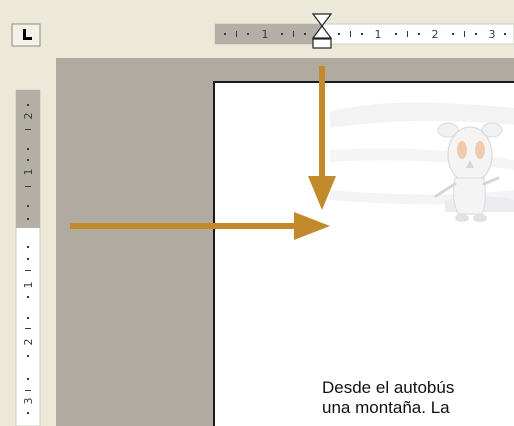 The width and height of the screenshot is (514, 426). What do you see at coordinates (418, 388) in the screenshot?
I see `document-text-line: Desde el autobús` at bounding box center [418, 388].